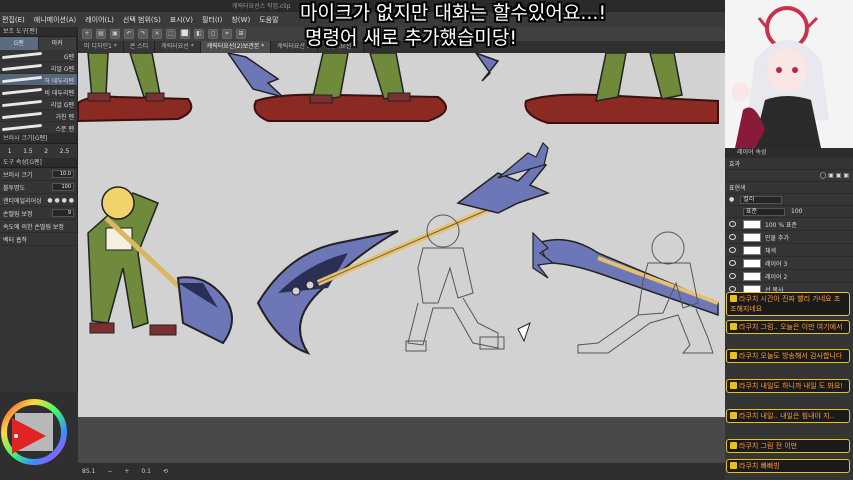 The width and height of the screenshot is (853, 480). I want to click on layer-name: 인물 추가, so click(777, 238).